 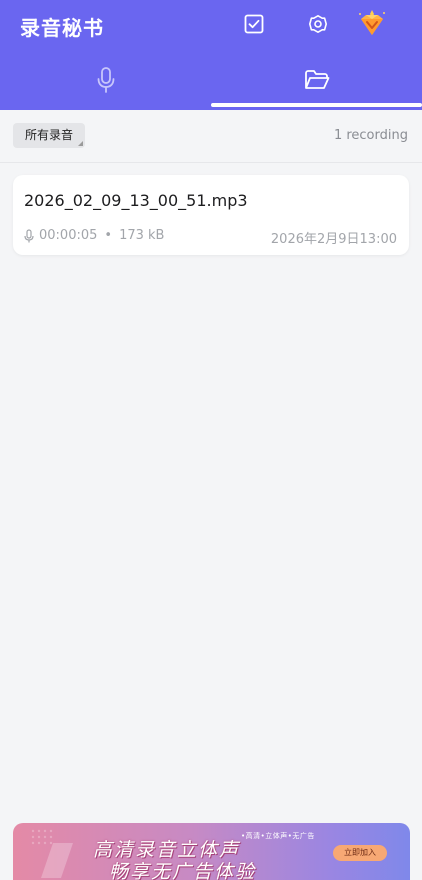 What do you see at coordinates (370, 135) in the screenshot?
I see `recording-count: 1 recording` at bounding box center [370, 135].